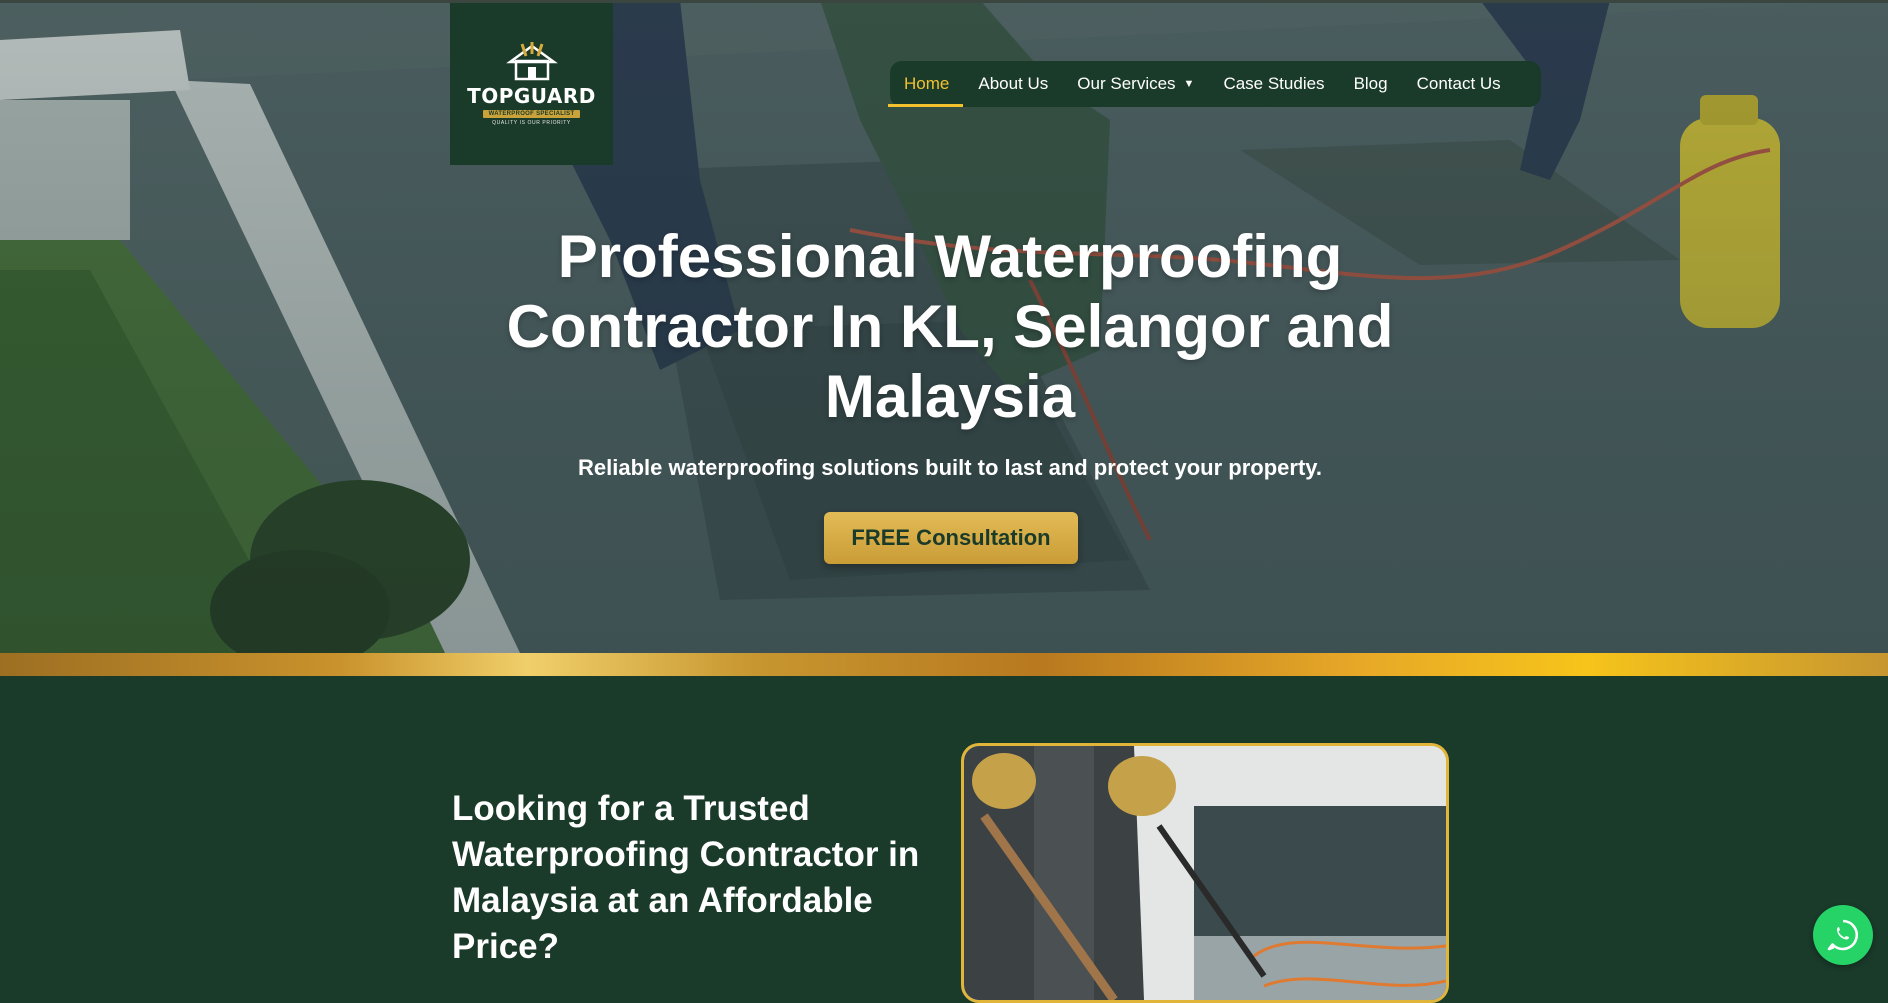 Image resolution: width=1888 pixels, height=1003 pixels. I want to click on whatsapp-icon, so click(1843, 935).